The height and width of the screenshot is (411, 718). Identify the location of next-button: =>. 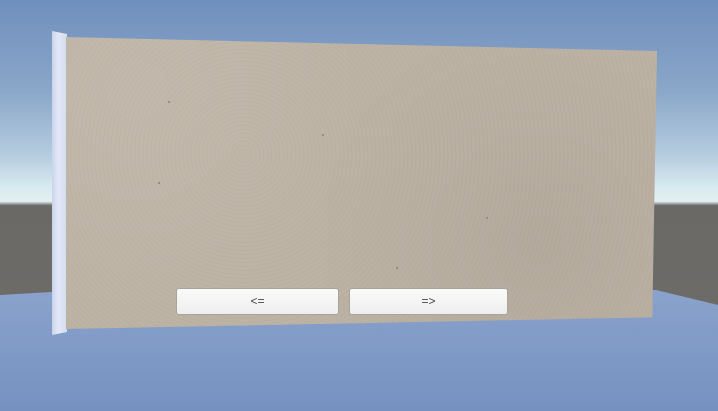
(428, 301).